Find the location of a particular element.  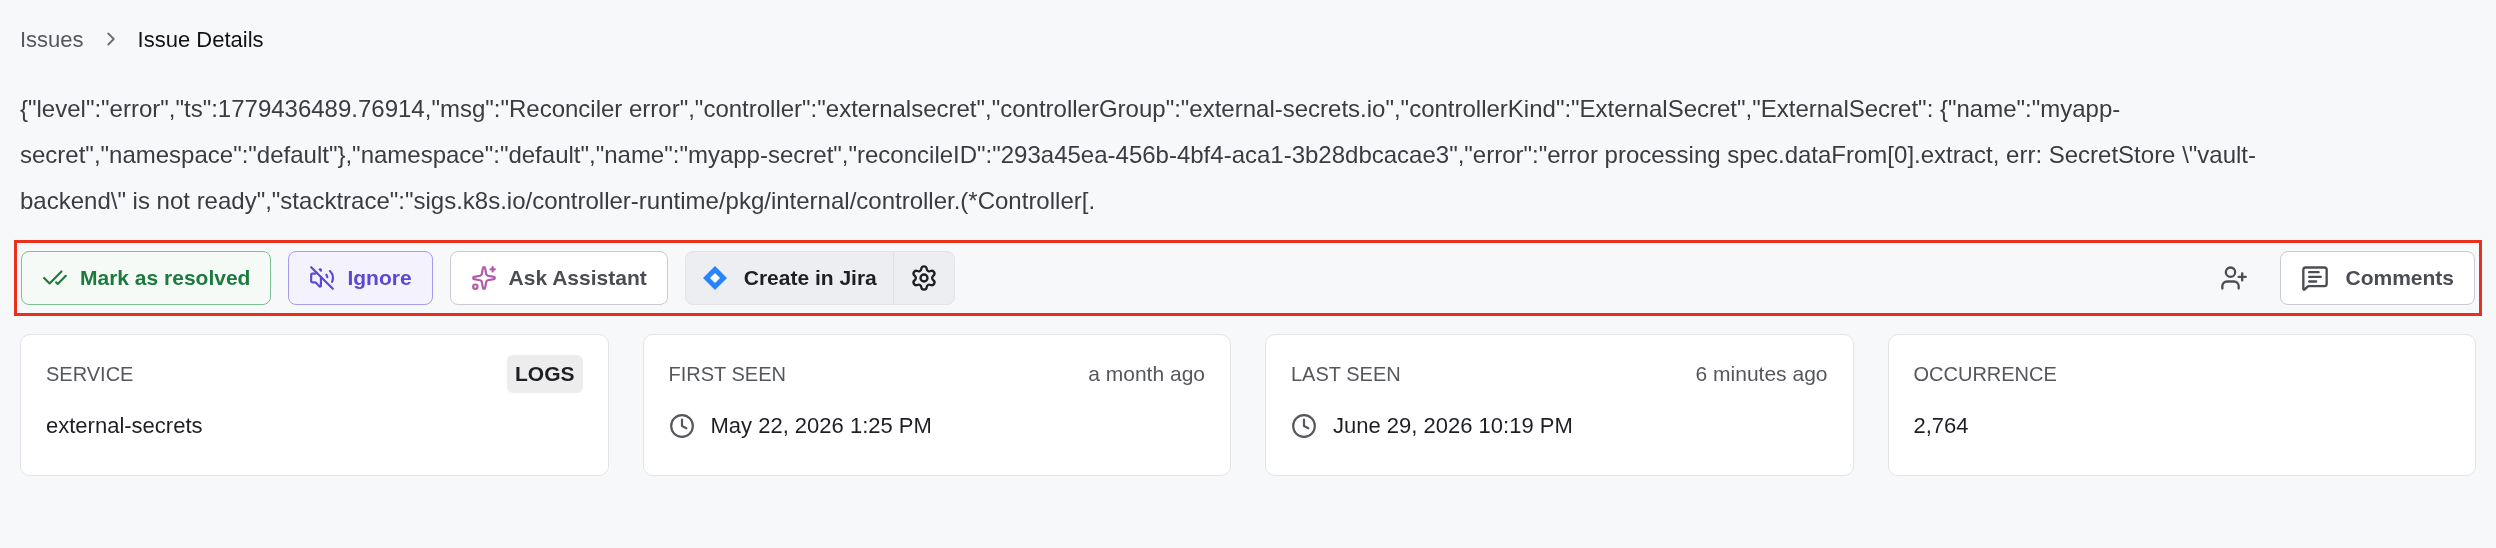

settings-icon is located at coordinates (923, 278).